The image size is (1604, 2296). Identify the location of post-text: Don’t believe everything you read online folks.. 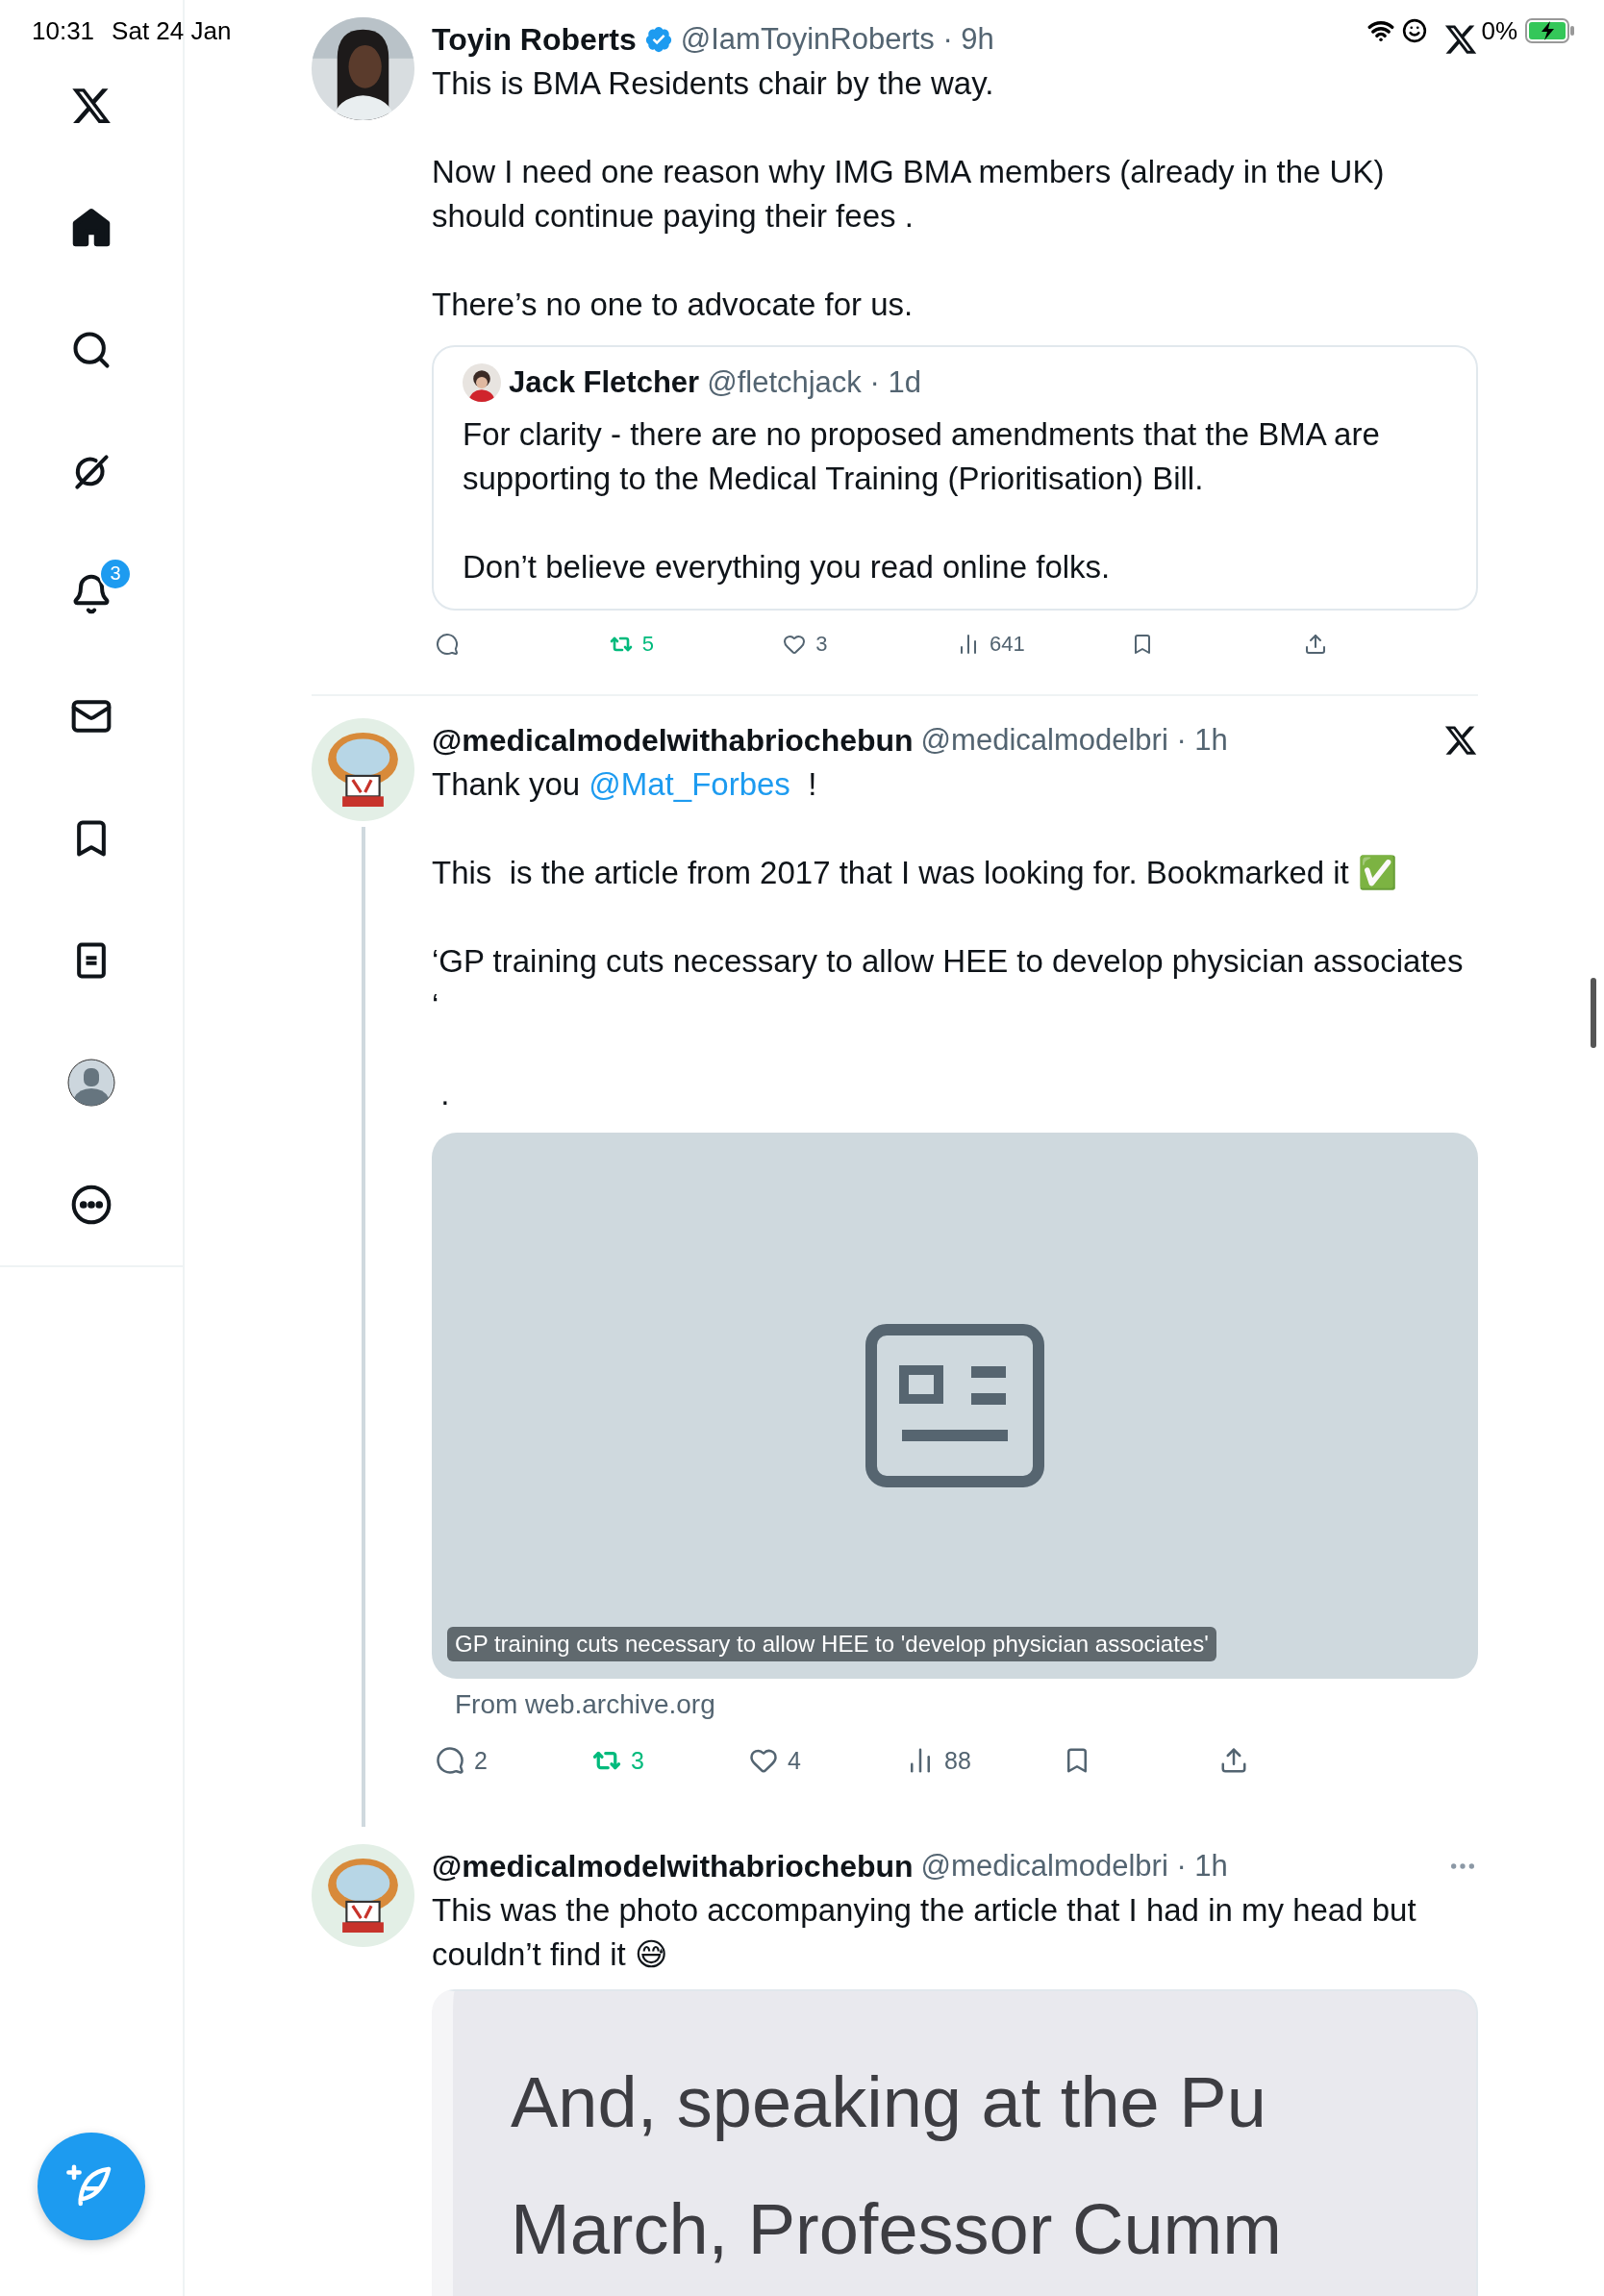
(787, 567).